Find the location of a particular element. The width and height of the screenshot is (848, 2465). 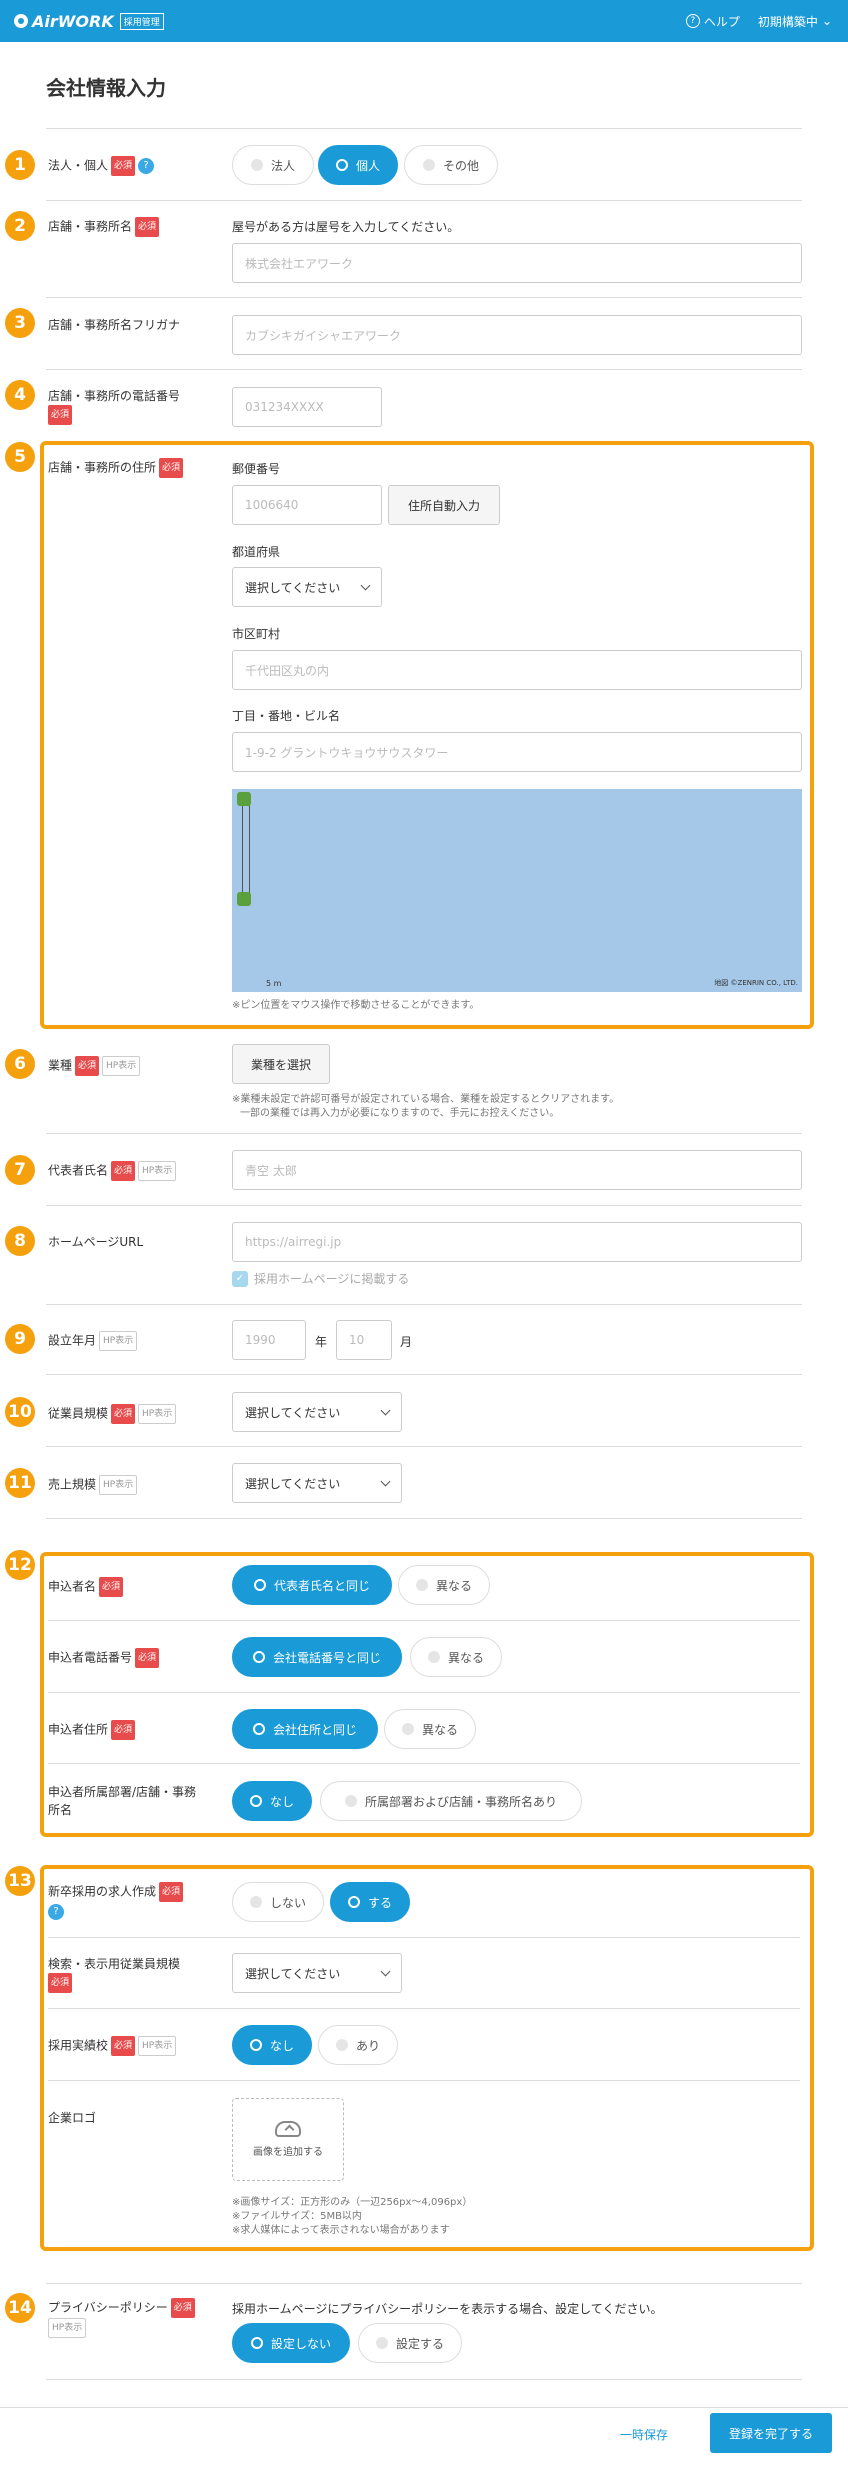

temporary-save-link: 一時保存 is located at coordinates (644, 2434).